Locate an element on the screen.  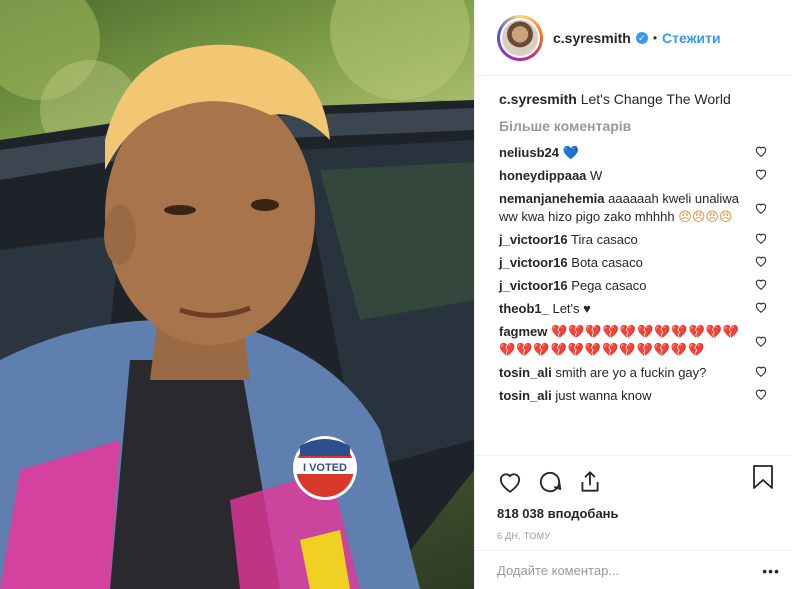
post-caption: c.syresmith Let's Change The World is located at coordinates (645, 99).